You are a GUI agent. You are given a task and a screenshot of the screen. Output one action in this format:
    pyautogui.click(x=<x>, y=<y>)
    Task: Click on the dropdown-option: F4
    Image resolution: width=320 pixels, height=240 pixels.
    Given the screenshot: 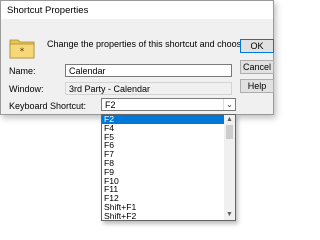 What is the action you would take?
    pyautogui.click(x=163, y=128)
    